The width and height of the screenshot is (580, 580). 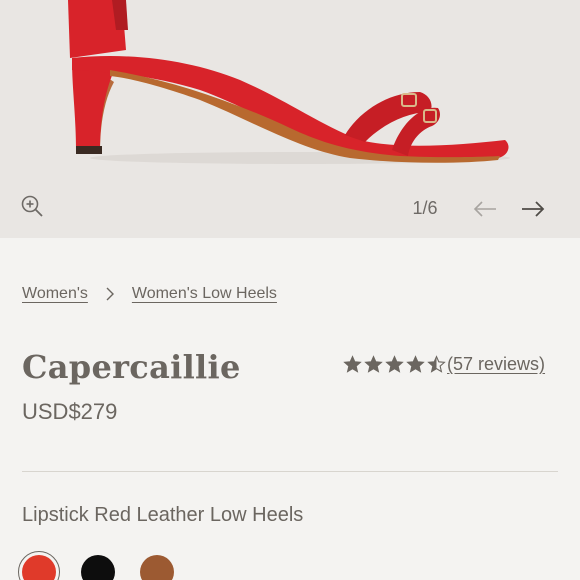 I want to click on divider, so click(x=290, y=471).